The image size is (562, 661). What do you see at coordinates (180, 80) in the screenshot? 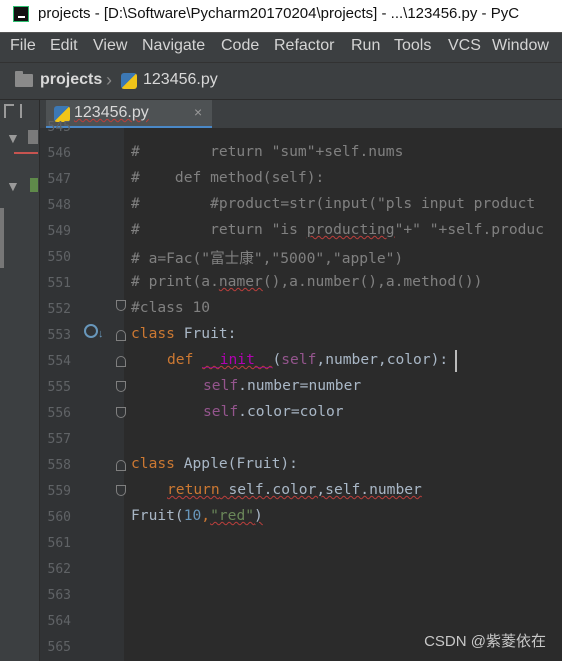
I see `breadcrumb-file: 123456.py` at bounding box center [180, 80].